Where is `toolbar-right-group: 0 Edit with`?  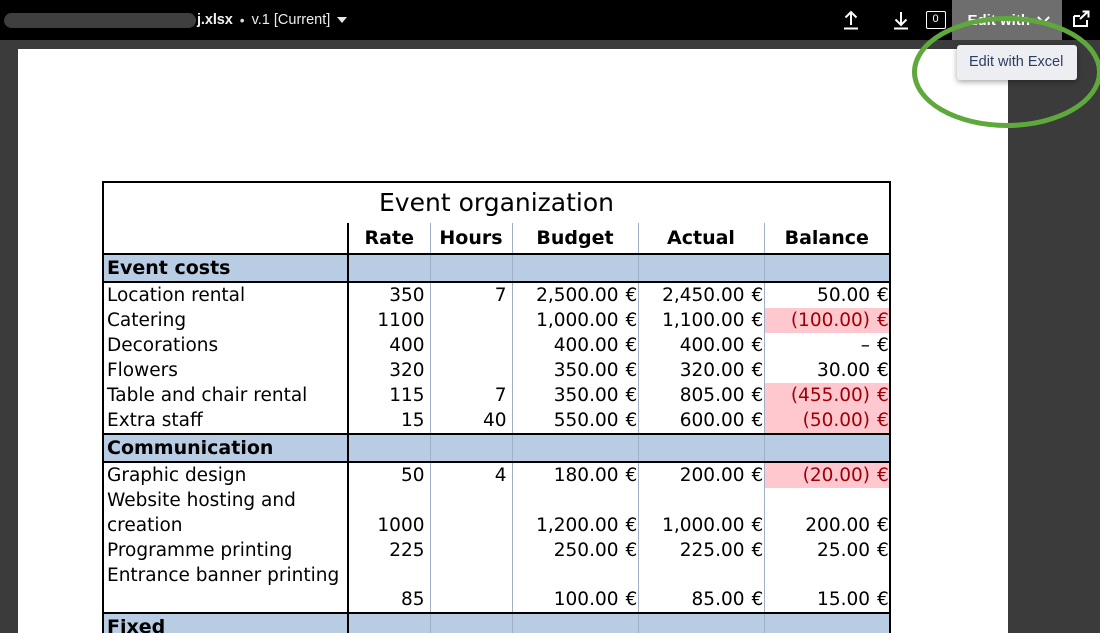 toolbar-right-group: 0 Edit with is located at coordinates (963, 20).